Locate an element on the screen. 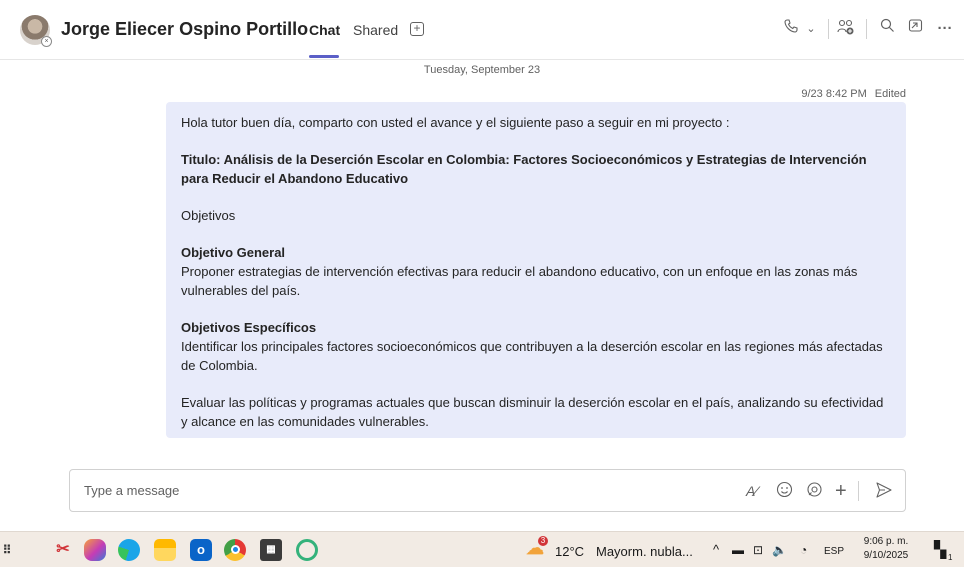  input-icon: ⊡ is located at coordinates (758, 550).